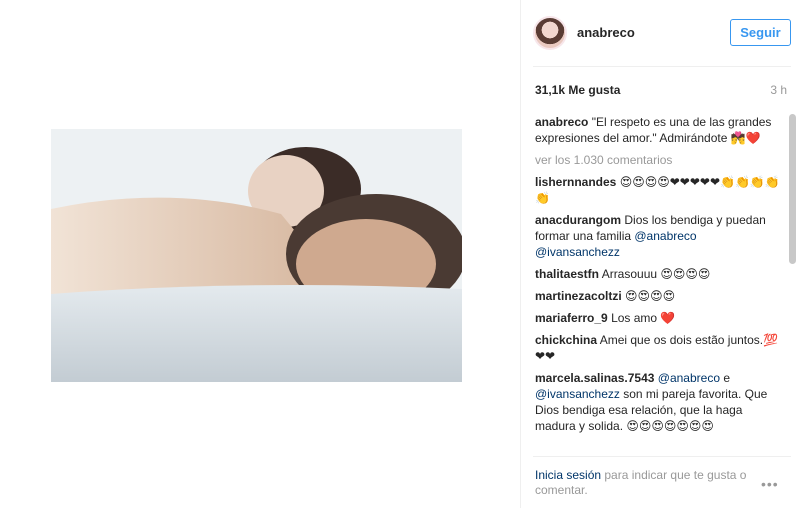 Image resolution: width=800 pixels, height=508 pixels. Describe the element at coordinates (792, 282) in the screenshot. I see `comments-scrollbar` at that location.